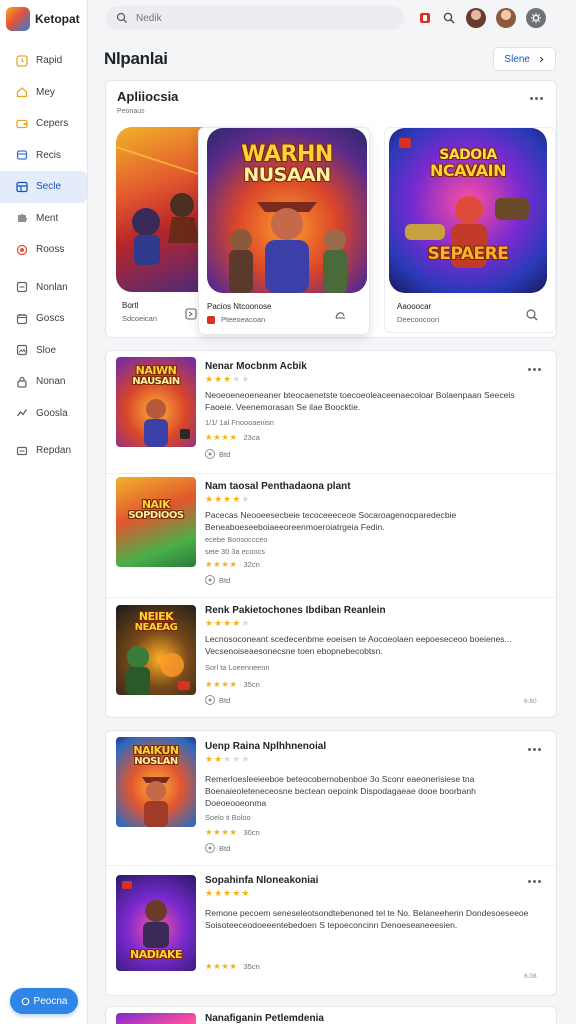 Image resolution: width=576 pixels, height=1024 pixels. Describe the element at coordinates (22, 92) in the screenshot. I see `home-icon` at that location.